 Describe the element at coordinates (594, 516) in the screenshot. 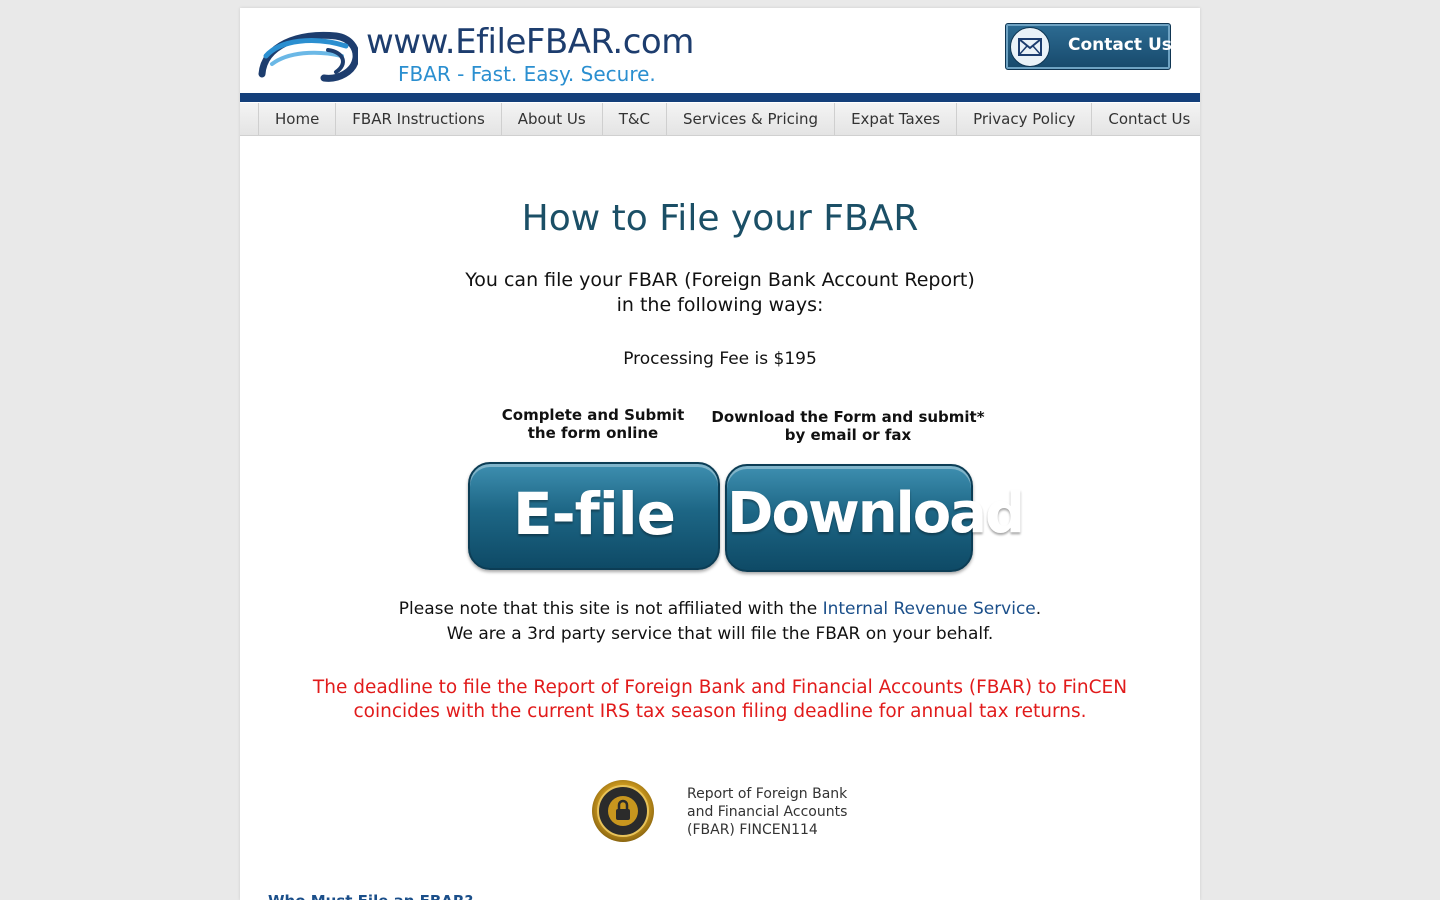

I see `efile-button: E-file` at that location.